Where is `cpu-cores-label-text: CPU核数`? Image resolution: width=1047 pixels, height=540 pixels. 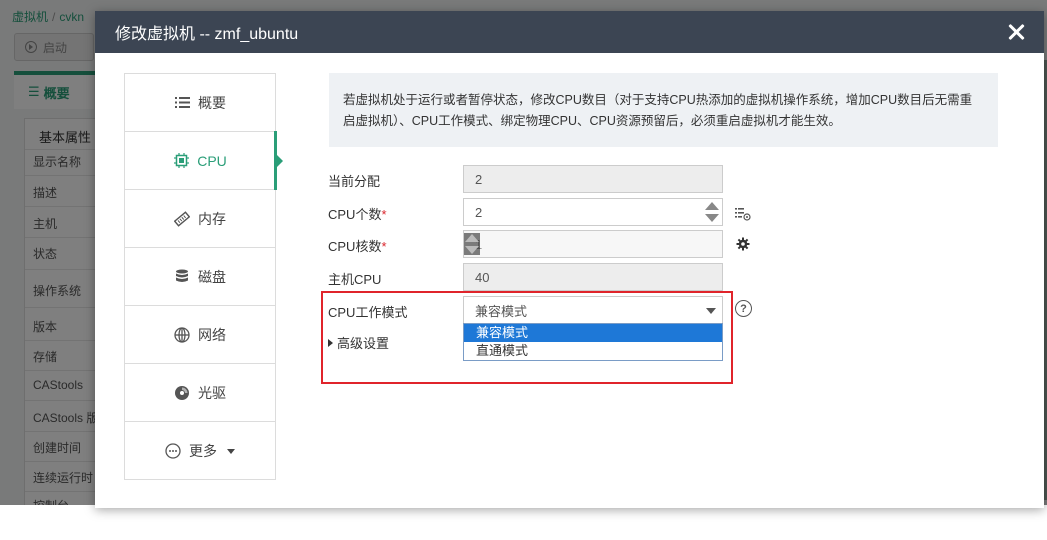
cpu-cores-label-text: CPU核数 is located at coordinates (355, 246).